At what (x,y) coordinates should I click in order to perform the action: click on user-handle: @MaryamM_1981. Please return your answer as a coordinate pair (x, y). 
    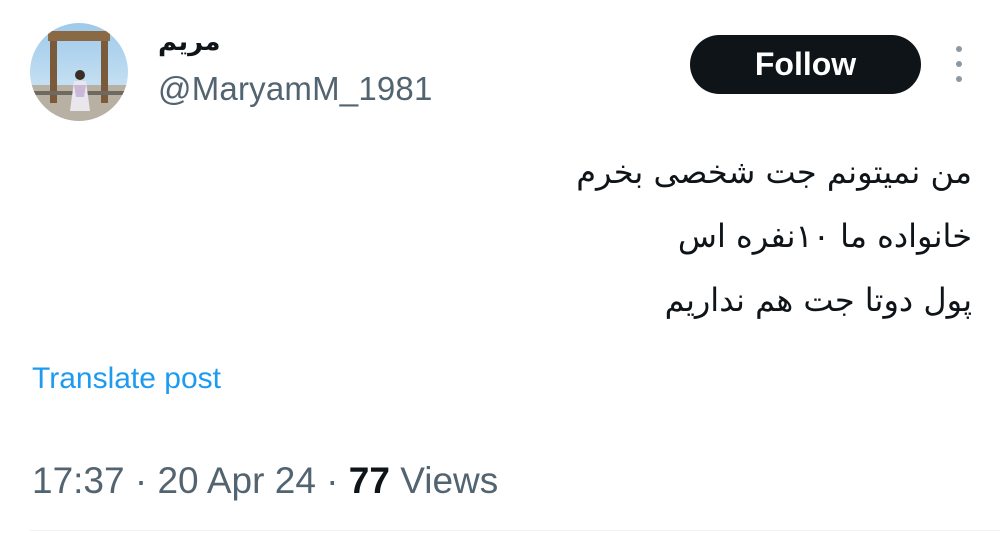
    Looking at the image, I should click on (295, 89).